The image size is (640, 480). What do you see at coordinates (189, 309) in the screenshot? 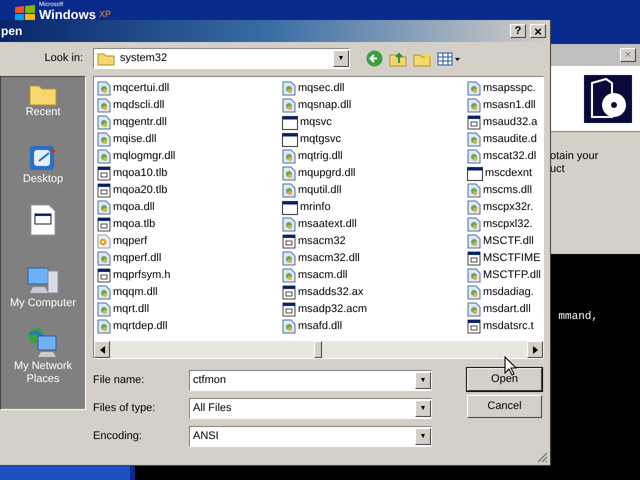
I see `file-item: mqrt.dll` at bounding box center [189, 309].